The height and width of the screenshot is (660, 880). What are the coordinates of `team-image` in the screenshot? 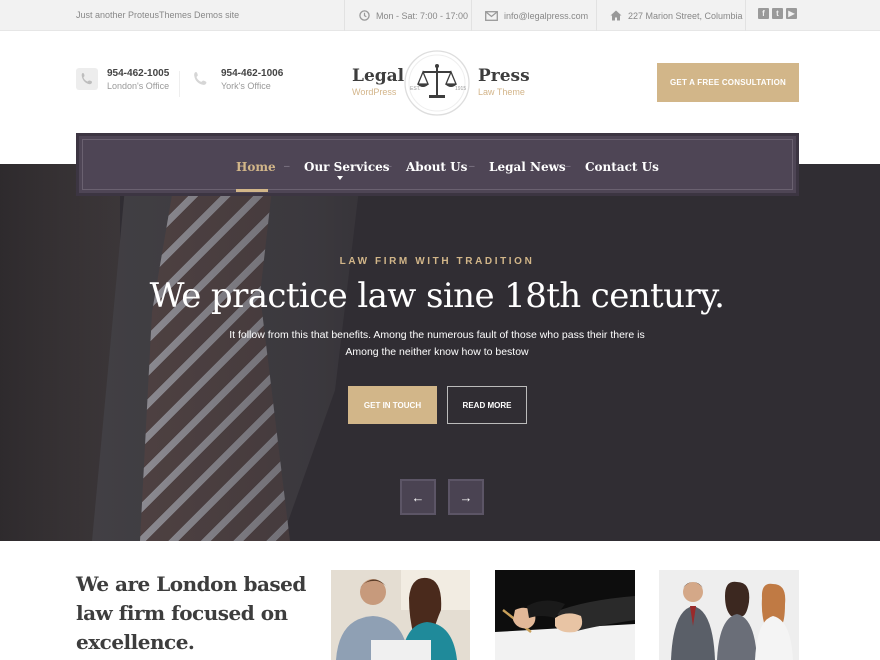 It's located at (729, 615).